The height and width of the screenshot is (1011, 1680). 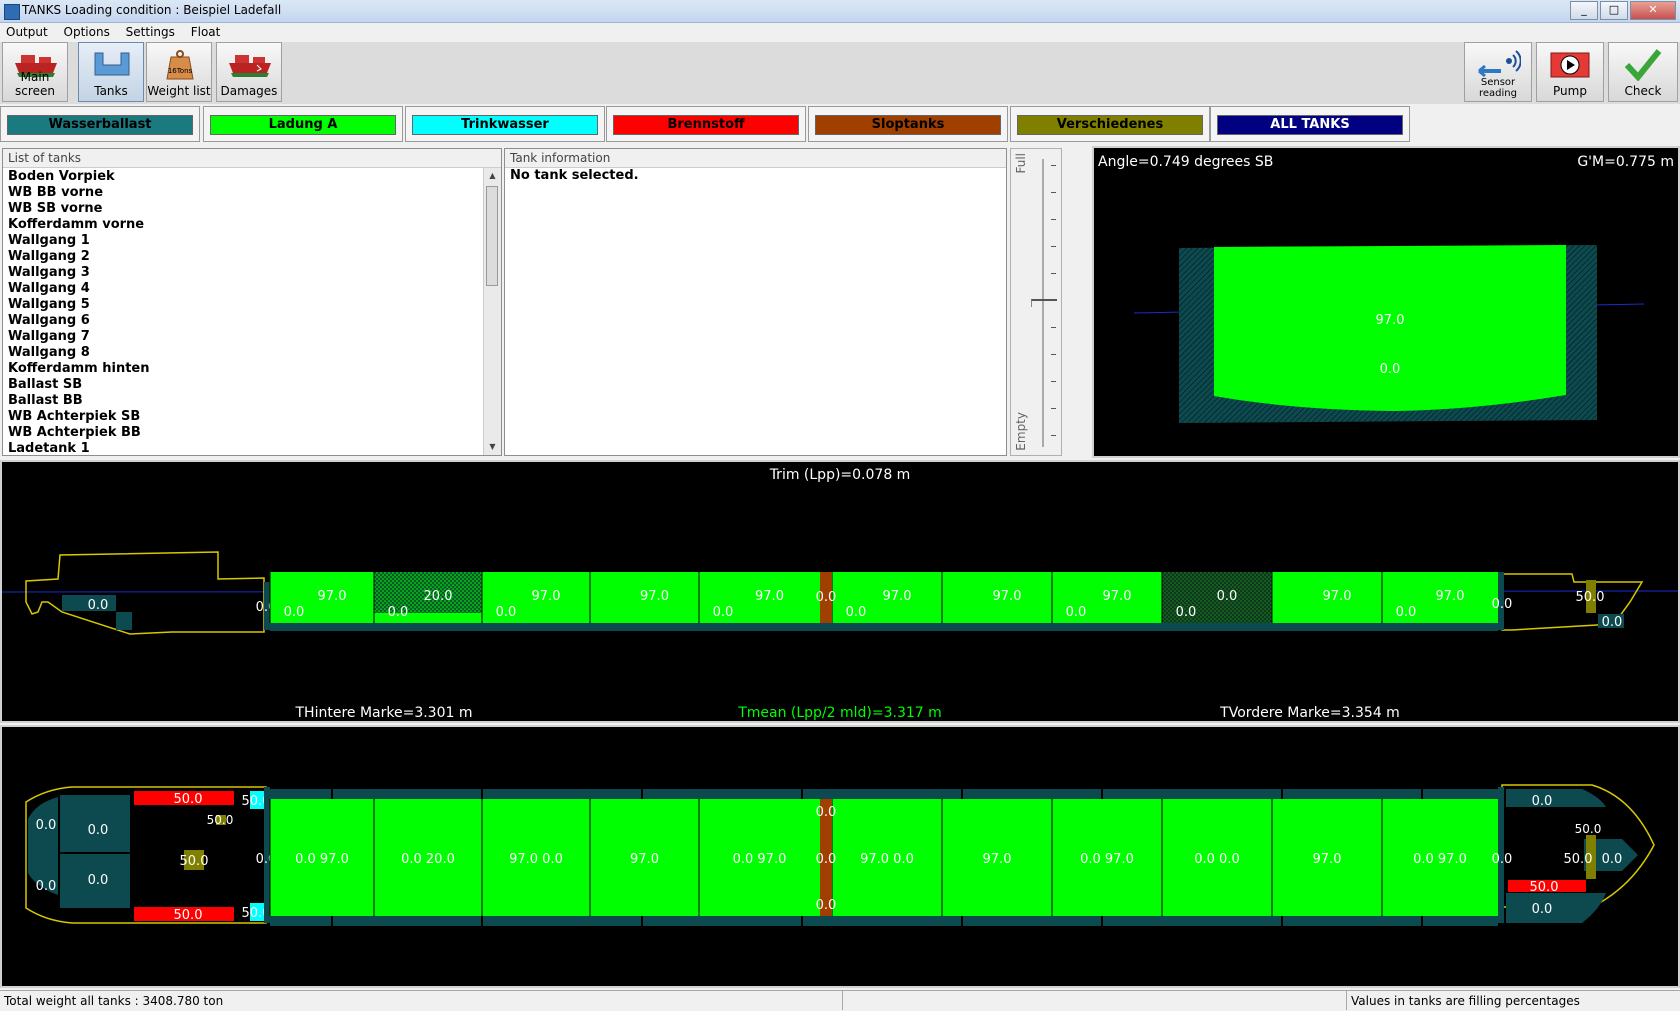 I want to click on main-screen-button: Main screen, so click(x=35, y=72).